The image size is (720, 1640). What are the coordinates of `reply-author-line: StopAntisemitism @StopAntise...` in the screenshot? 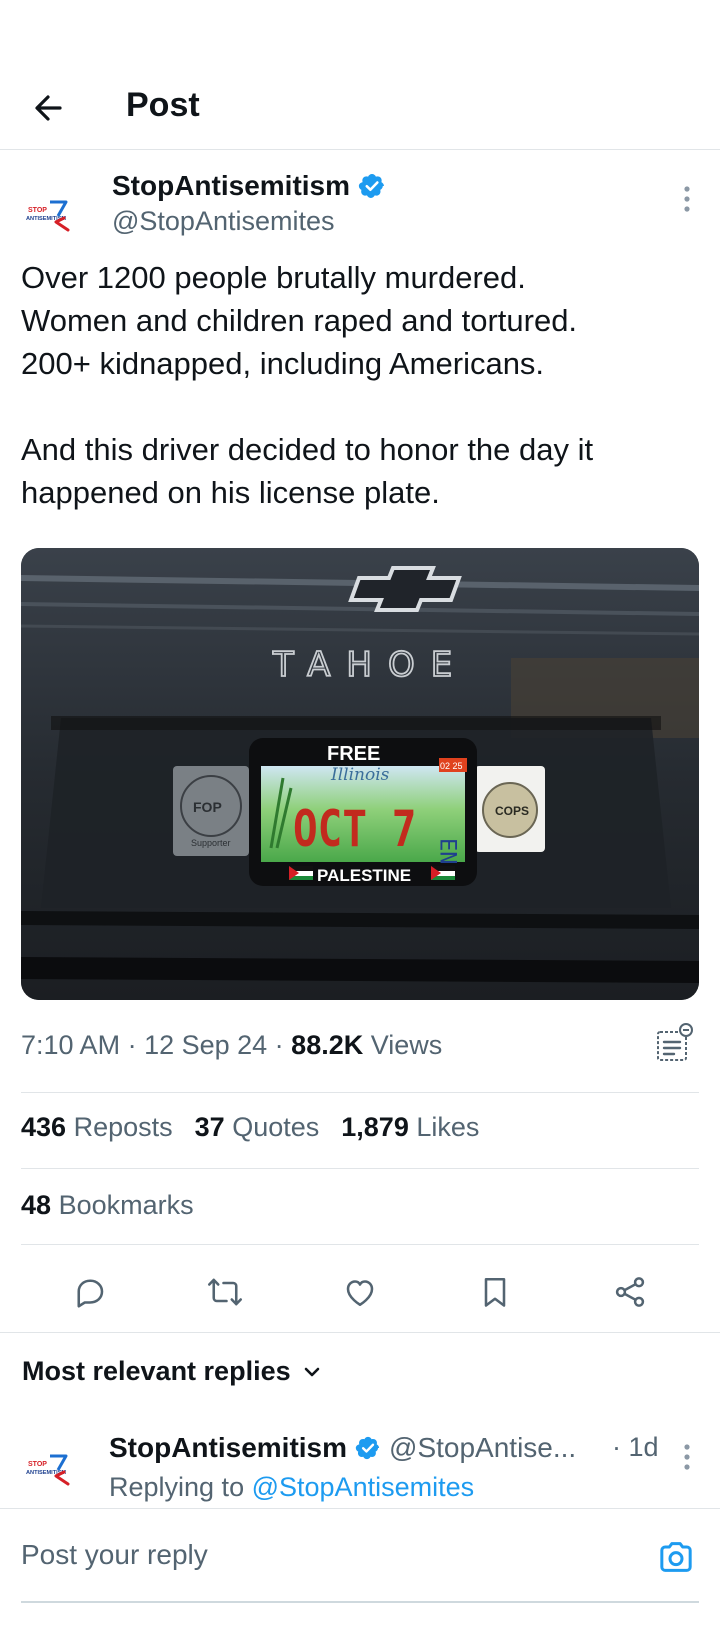 It's located at (342, 1448).